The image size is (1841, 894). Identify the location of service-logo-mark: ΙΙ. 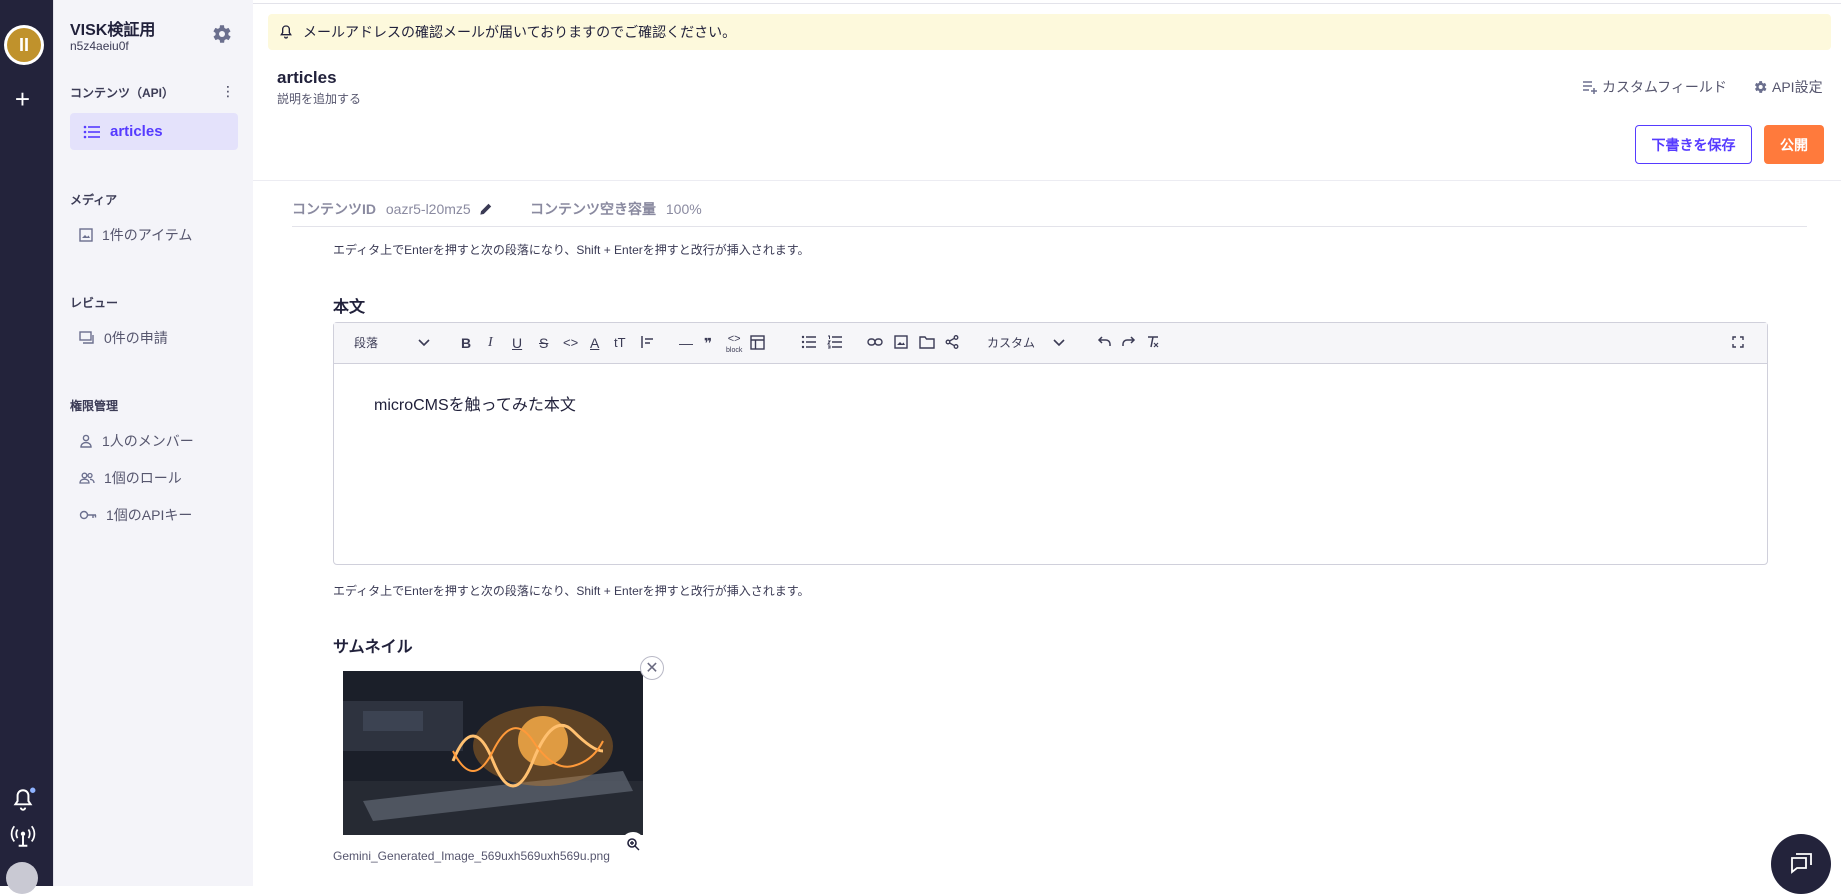
(24, 45).